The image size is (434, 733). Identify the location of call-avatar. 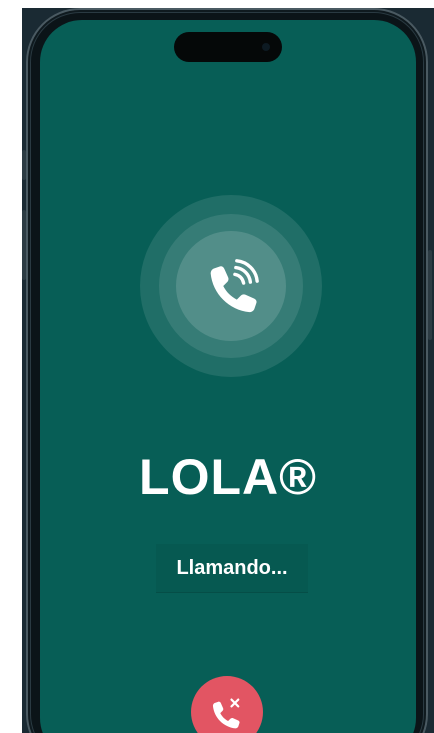
(231, 286).